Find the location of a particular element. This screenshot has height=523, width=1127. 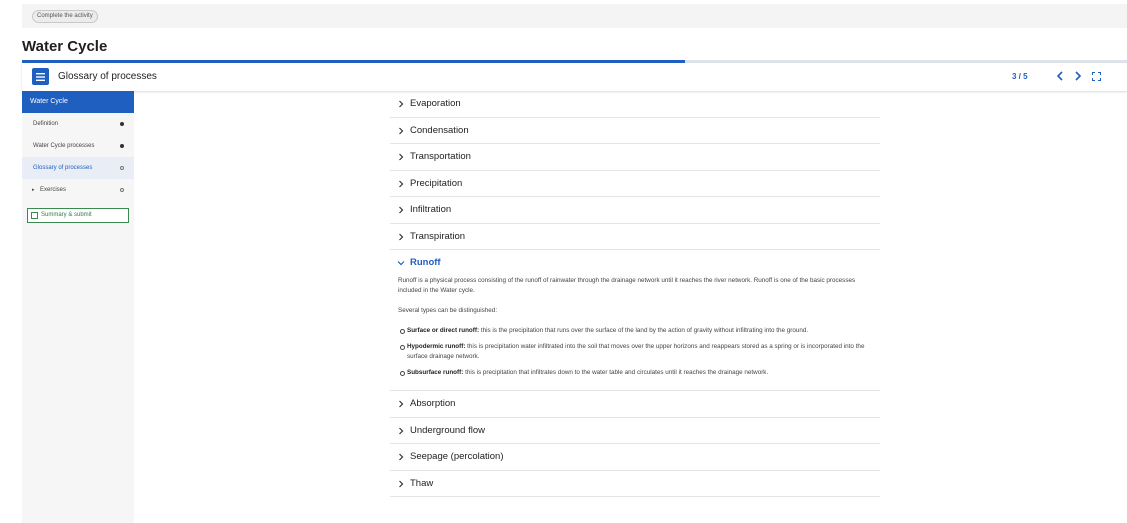

accordion-header-runoff: Runoff is located at coordinates (635, 262).